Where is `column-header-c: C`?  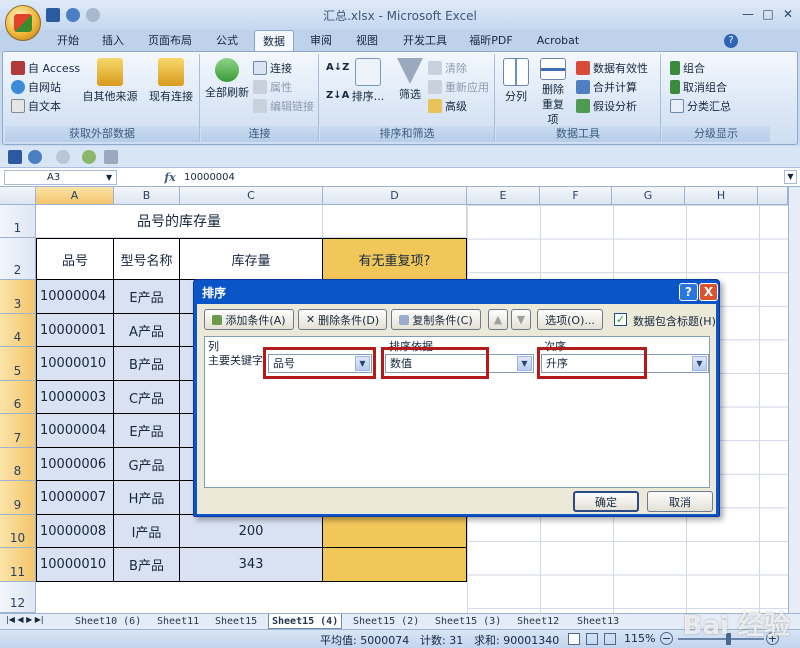
column-header-c: C is located at coordinates (251, 196).